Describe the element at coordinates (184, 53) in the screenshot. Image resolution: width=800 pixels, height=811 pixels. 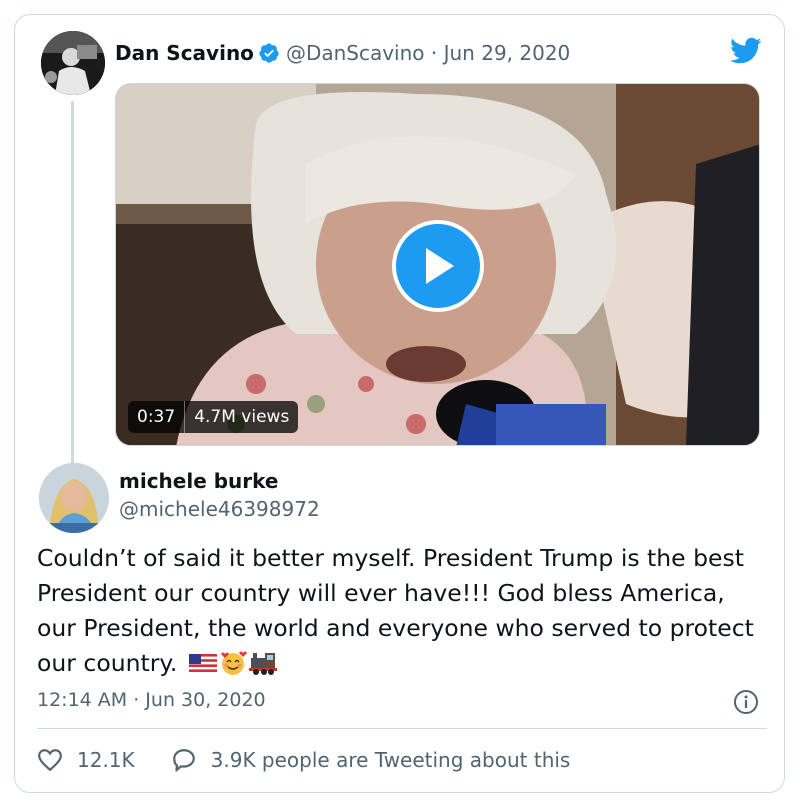
I see `author-name: Dan Scavino` at that location.